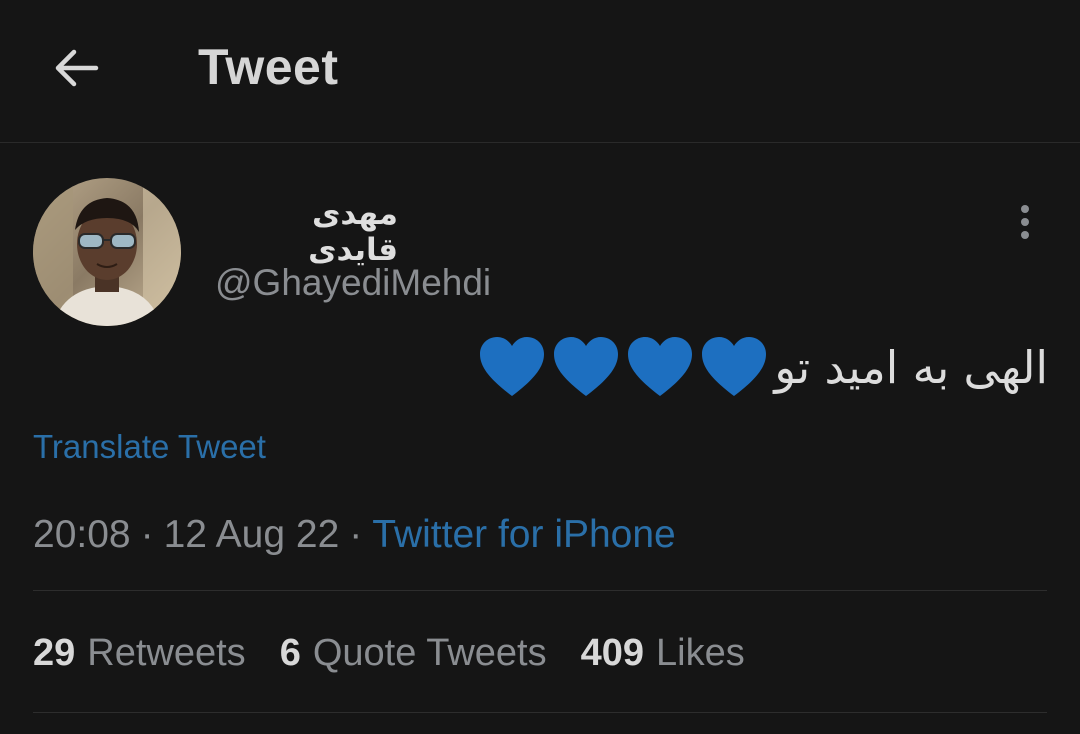 The width and height of the screenshot is (1080, 734). I want to click on retweets-count: 29, so click(54, 653).